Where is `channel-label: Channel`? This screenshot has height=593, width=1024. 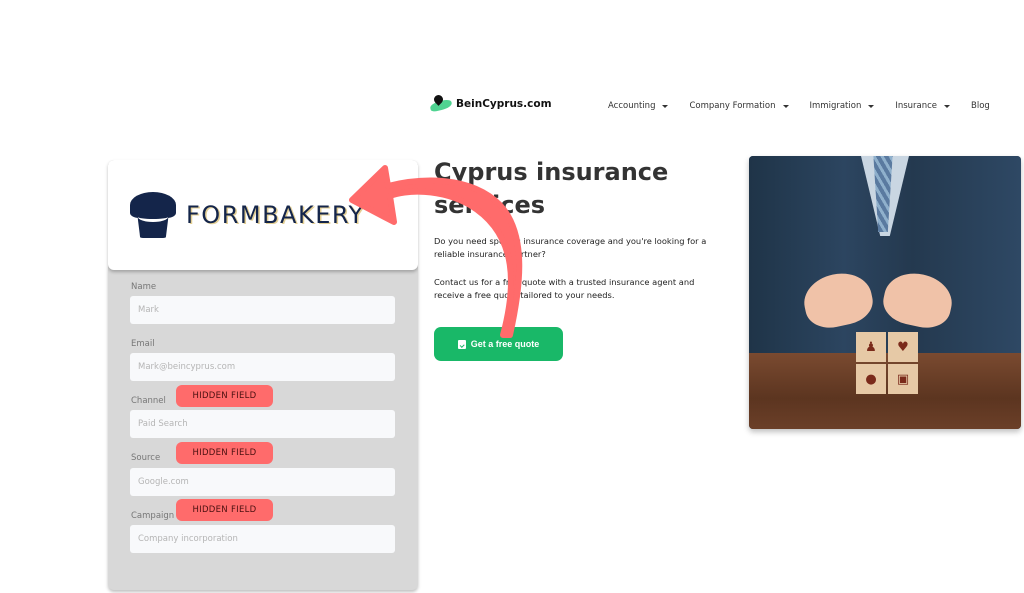
channel-label: Channel is located at coordinates (148, 401).